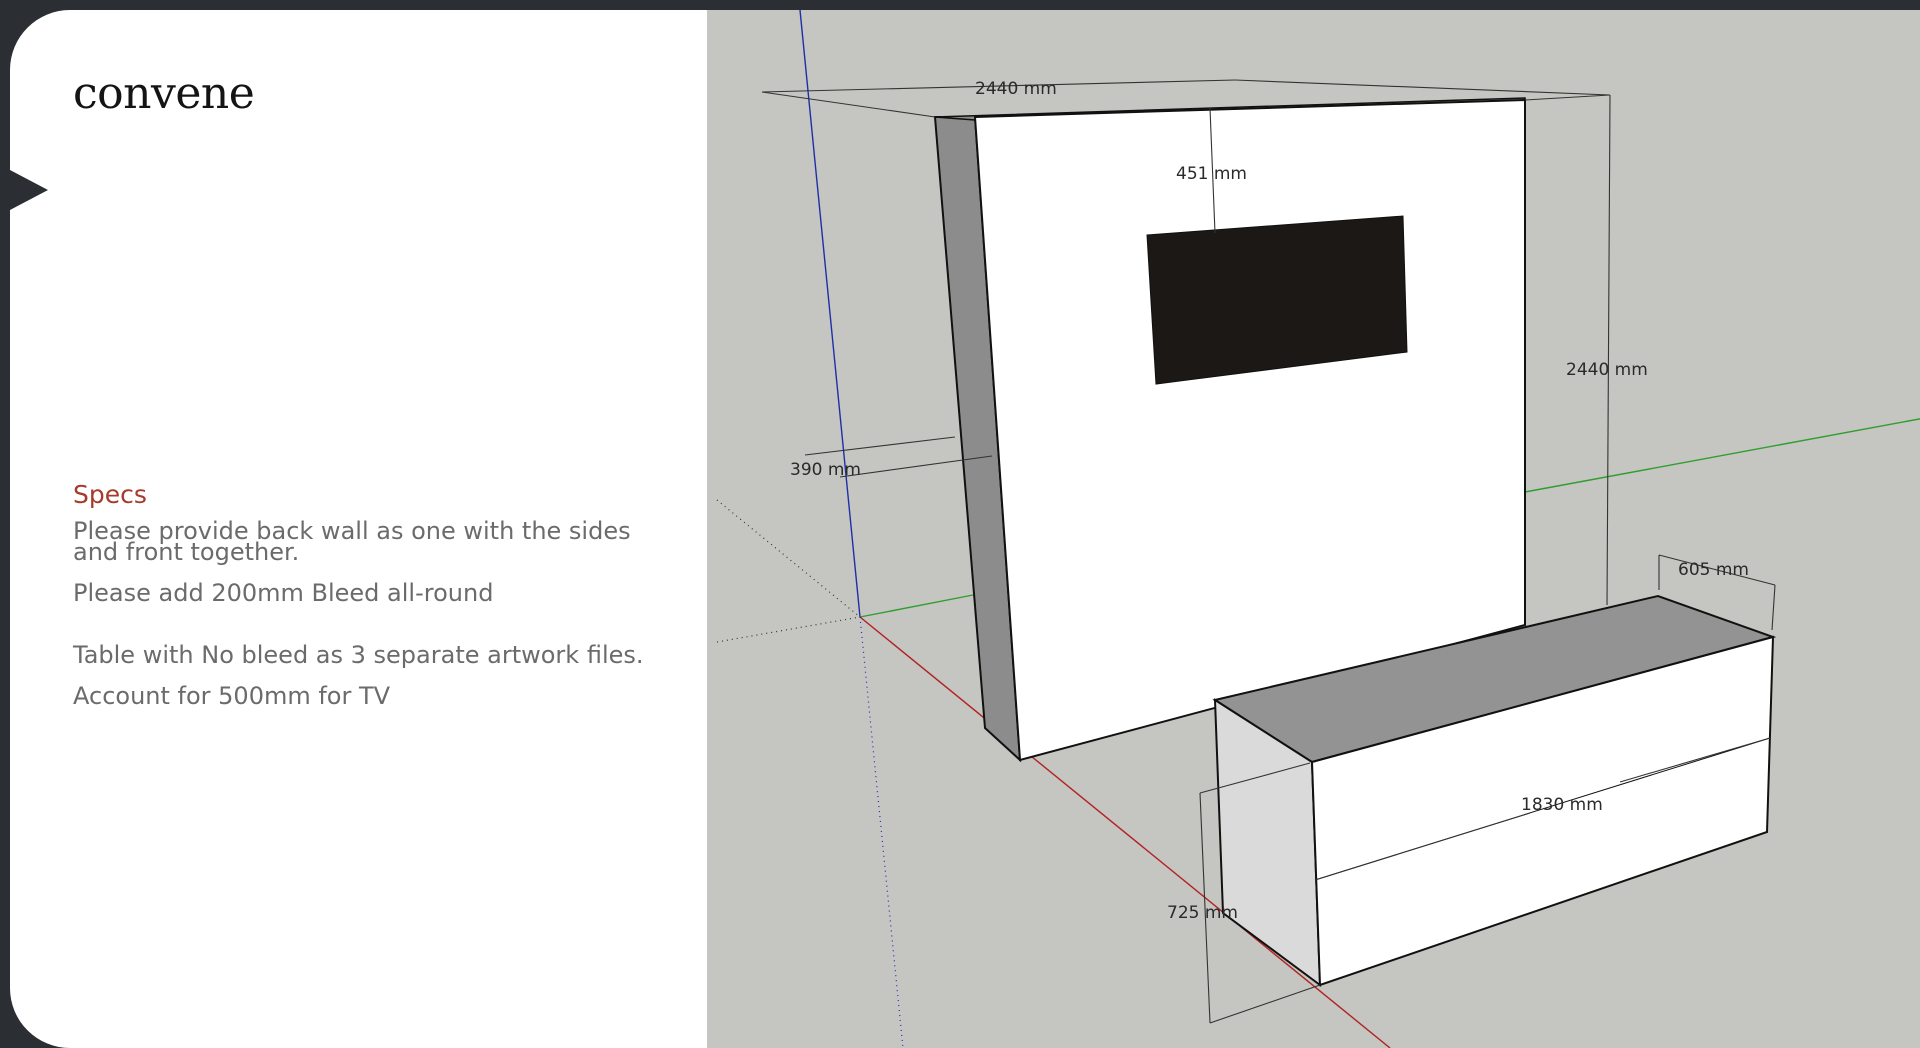  What do you see at coordinates (283, 593) in the screenshot?
I see `spec-item: Please add 200mm Bleed all-round` at bounding box center [283, 593].